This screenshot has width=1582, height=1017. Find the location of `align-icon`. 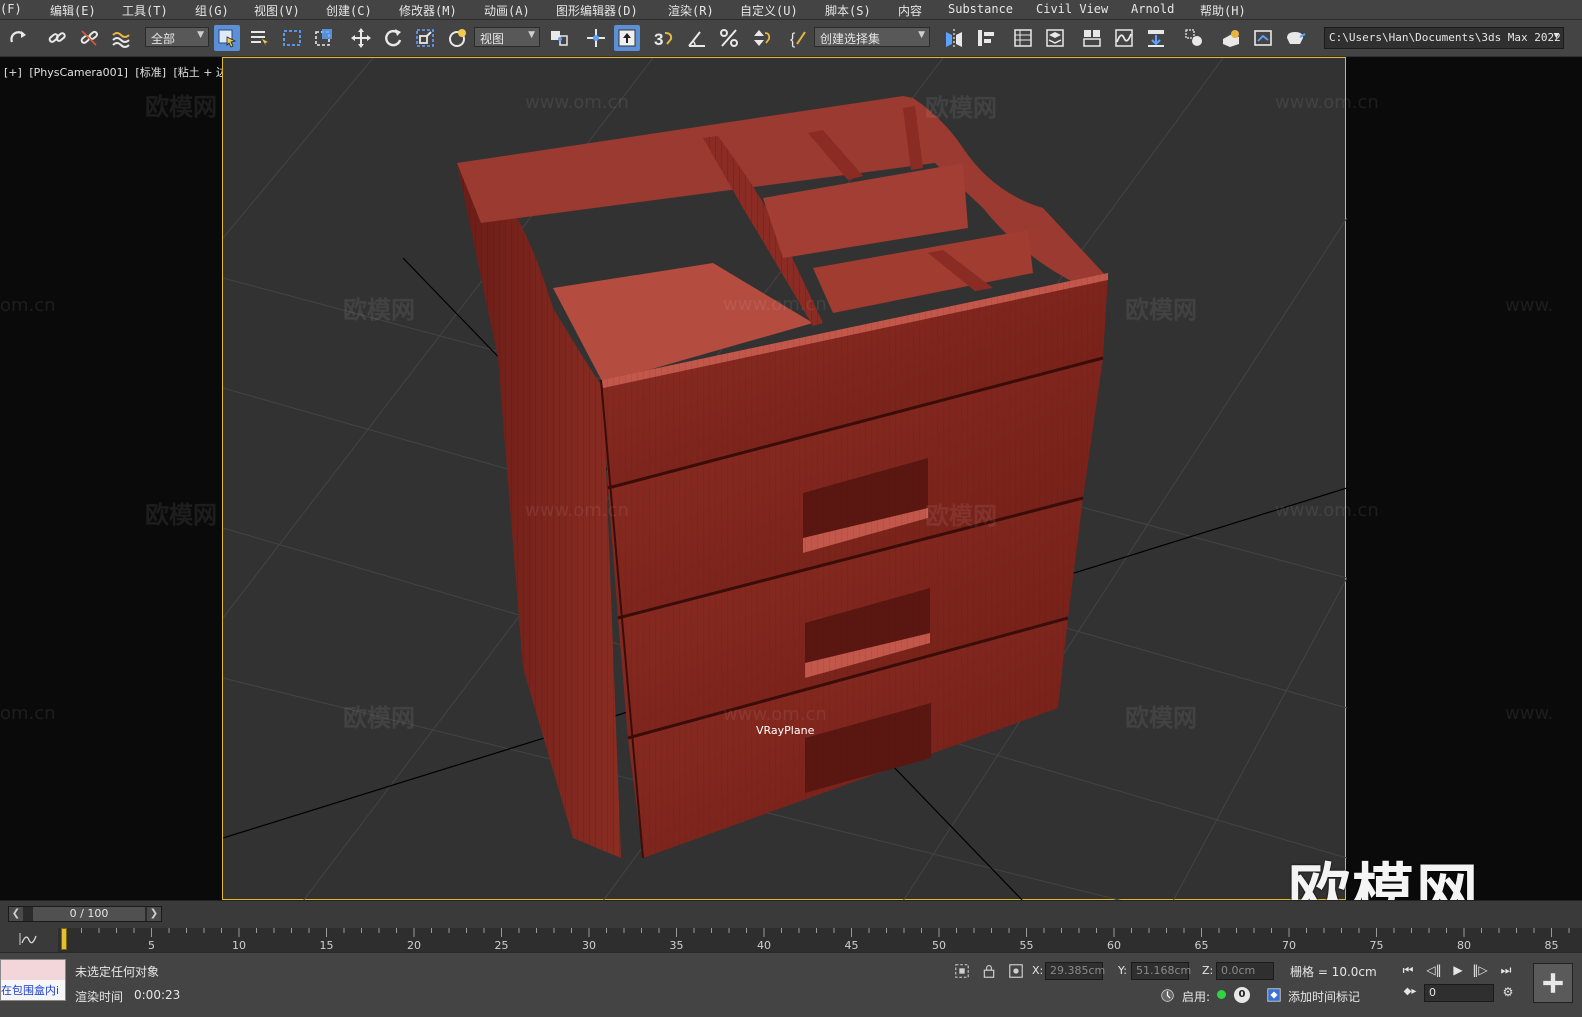

align-icon is located at coordinates (986, 38).